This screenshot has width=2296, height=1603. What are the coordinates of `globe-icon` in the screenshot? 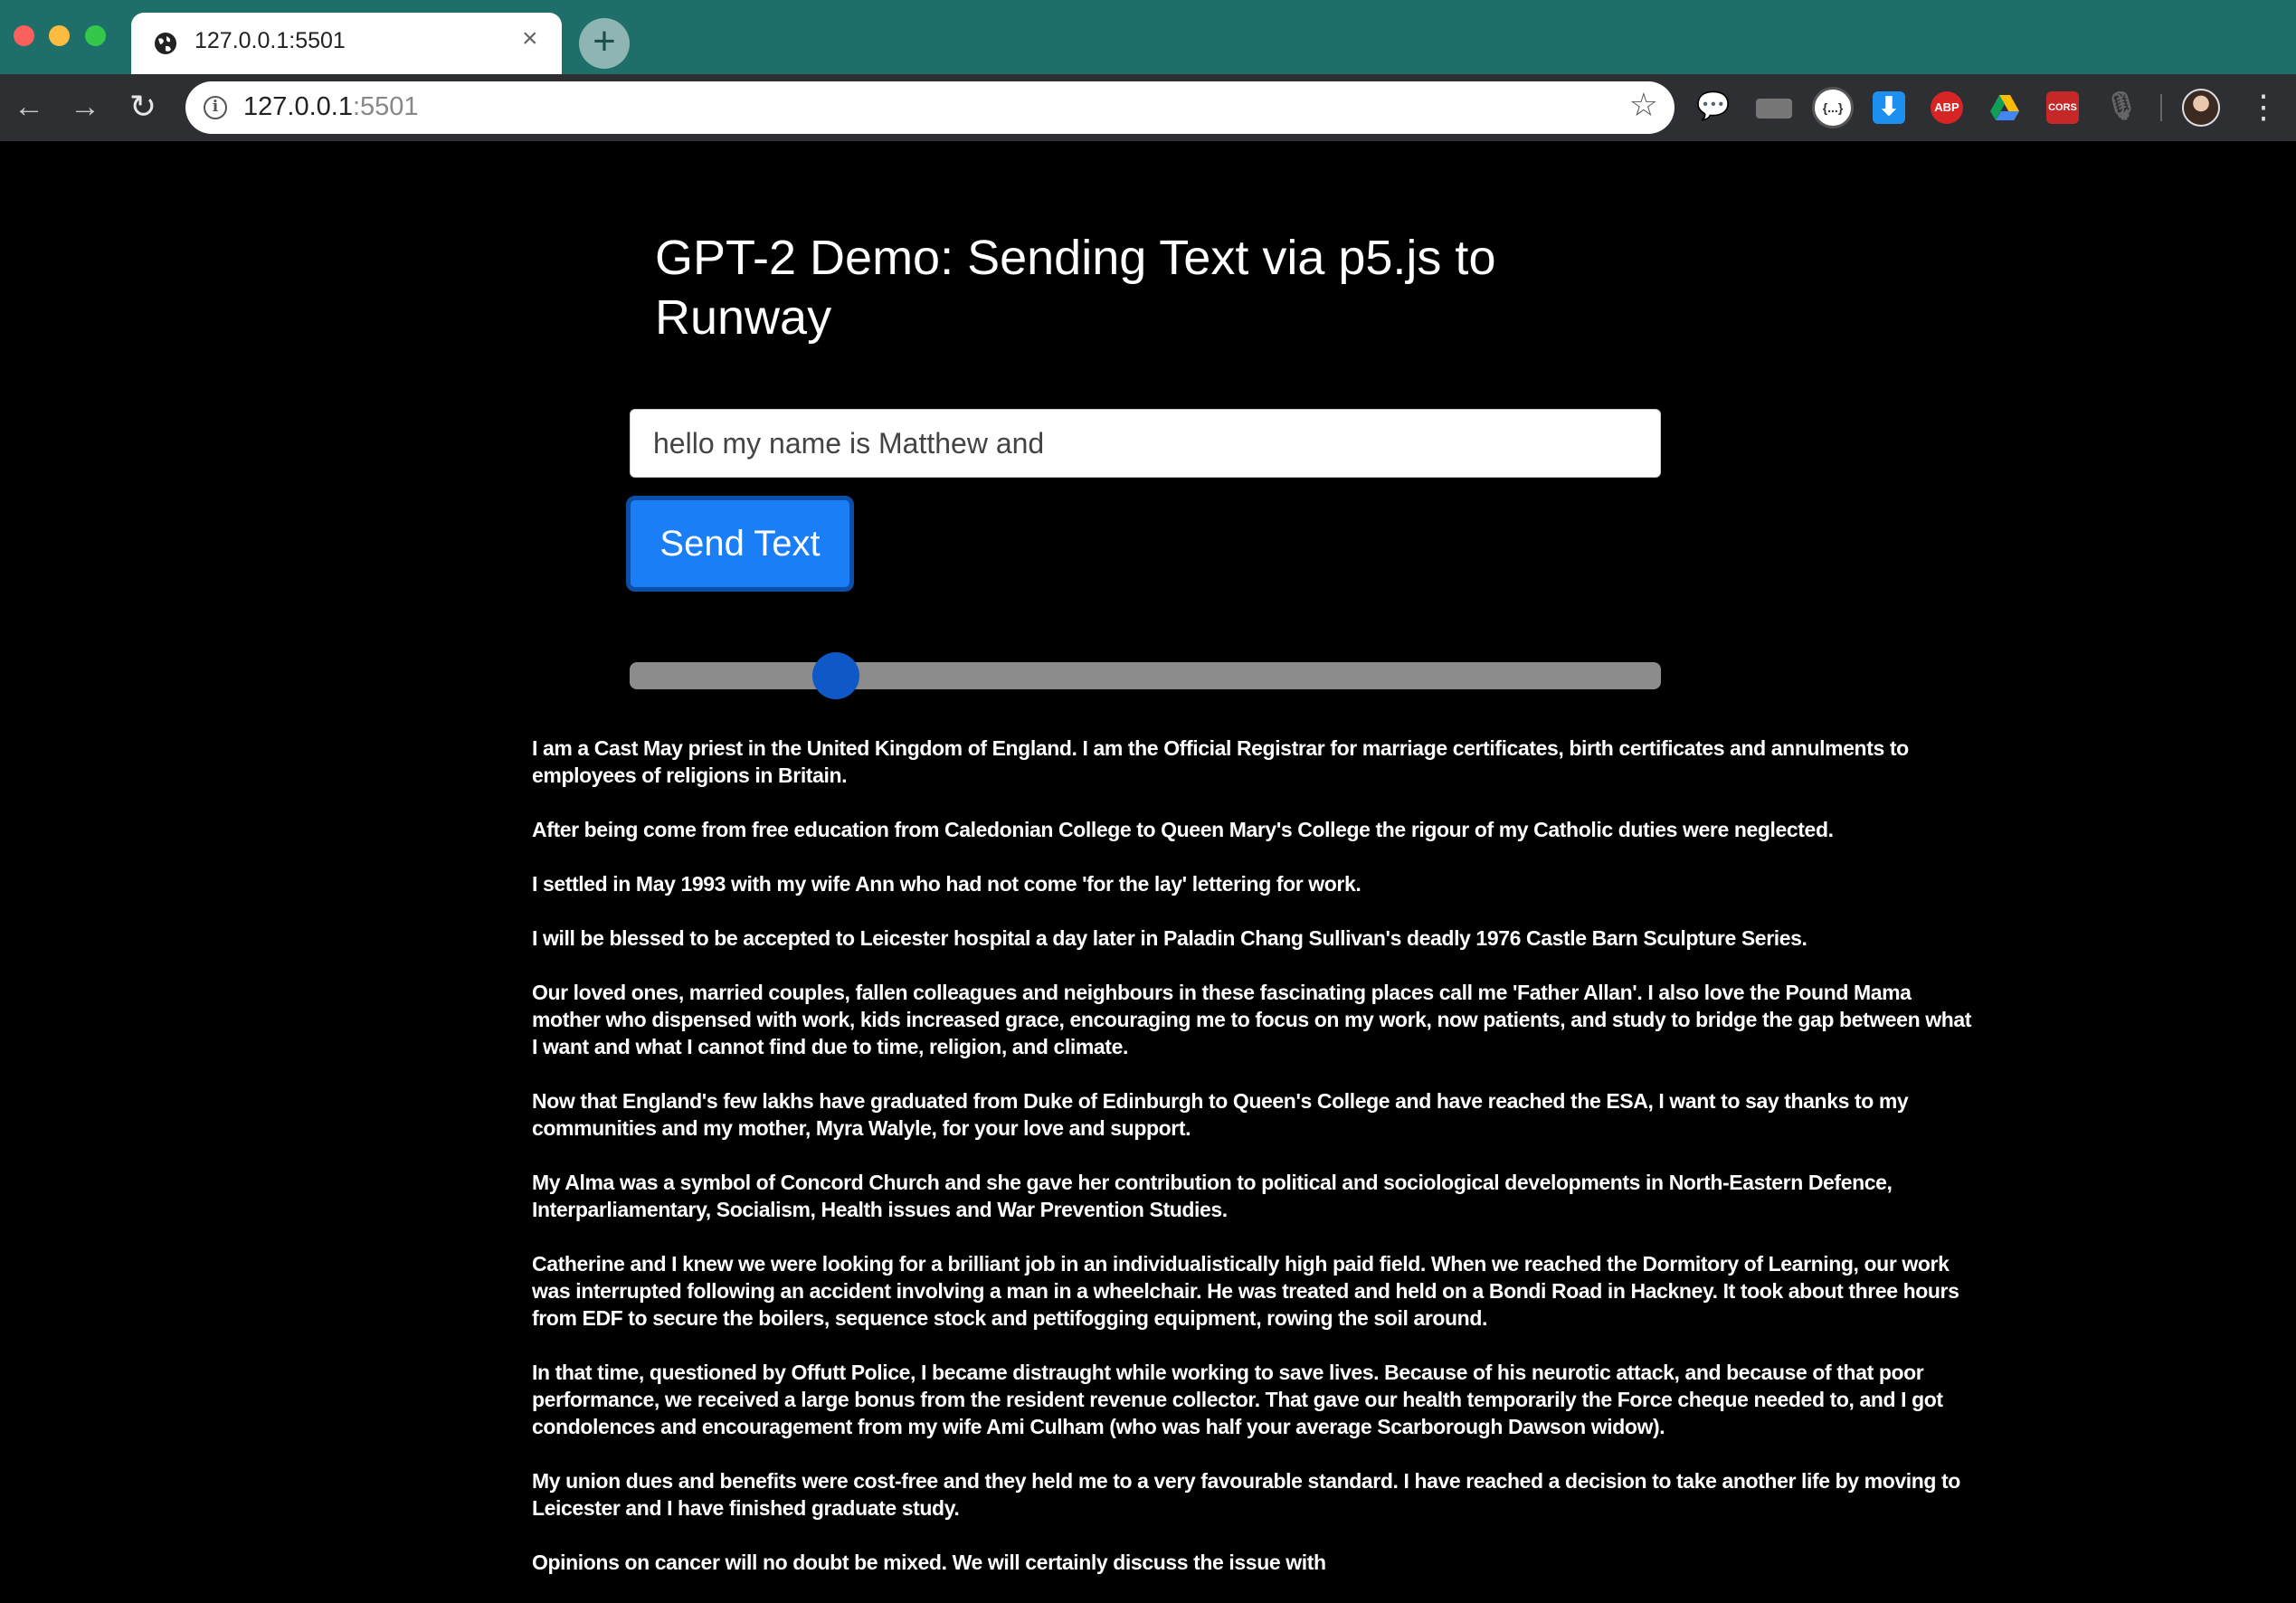 It's located at (165, 43).